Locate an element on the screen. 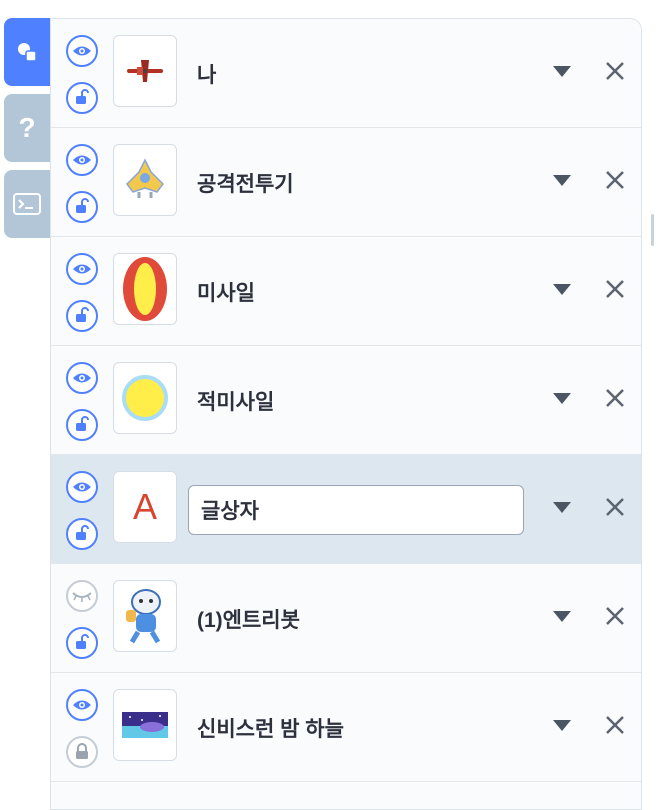 The height and width of the screenshot is (810, 658). text-box-icon: A is located at coordinates (144, 506).